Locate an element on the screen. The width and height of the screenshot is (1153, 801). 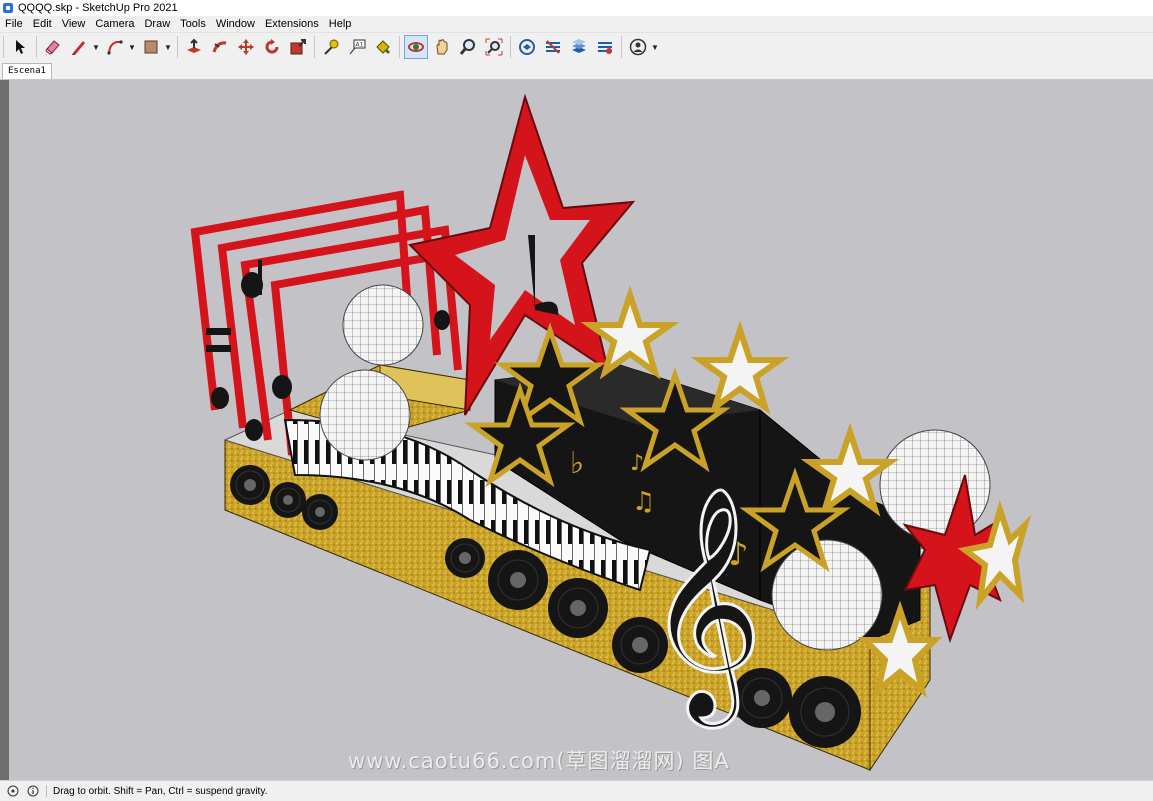
scale-icon is located at coordinates (298, 47).